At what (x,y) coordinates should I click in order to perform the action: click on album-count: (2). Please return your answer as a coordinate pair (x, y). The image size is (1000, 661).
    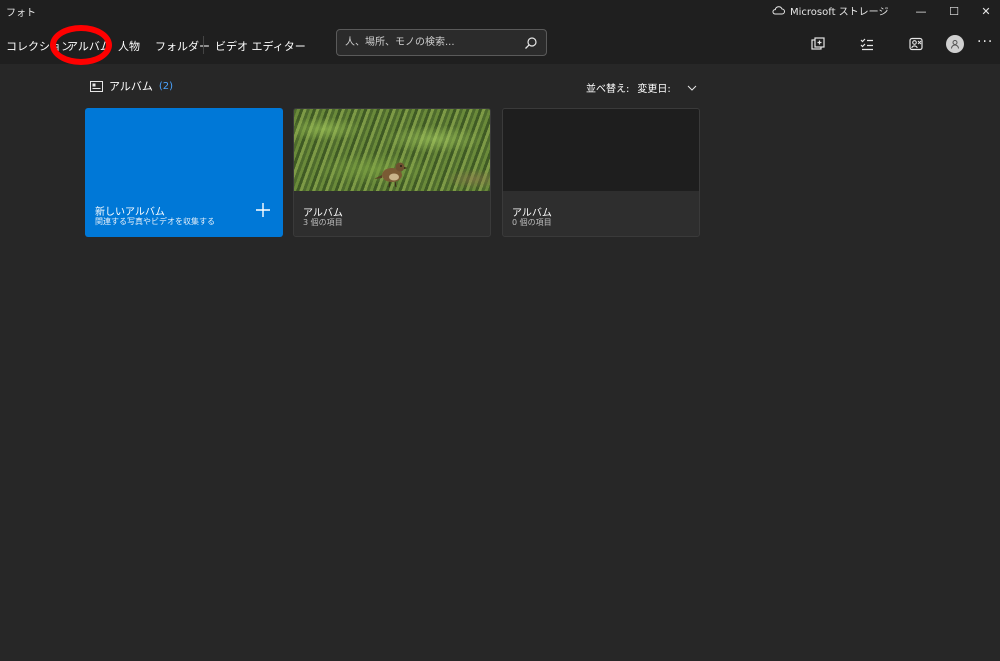
    Looking at the image, I should click on (166, 86).